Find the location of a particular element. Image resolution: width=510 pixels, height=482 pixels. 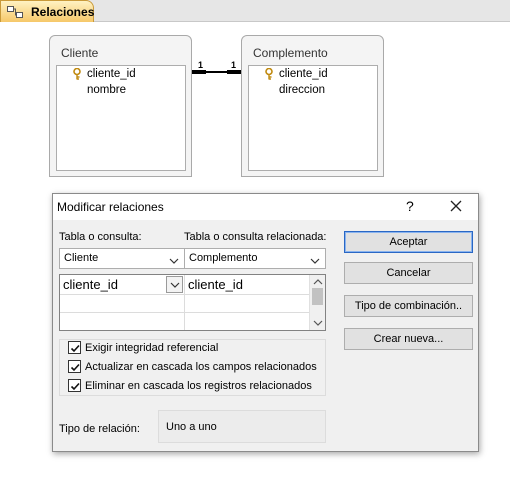

scroll-up-icon is located at coordinates (318, 282).